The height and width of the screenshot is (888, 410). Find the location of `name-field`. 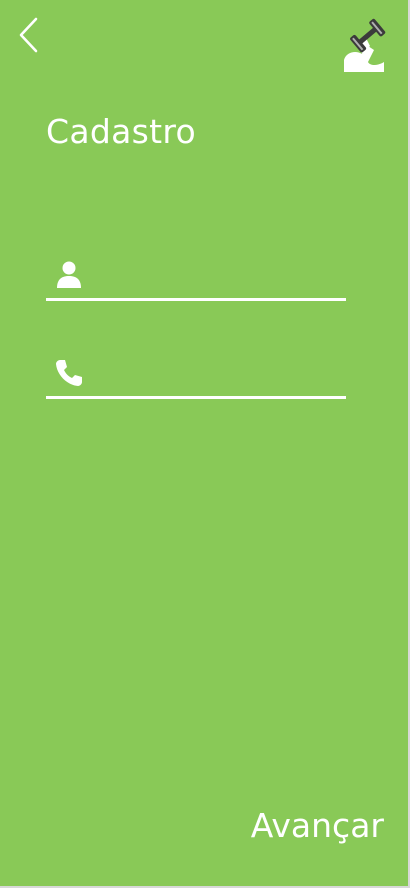

name-field is located at coordinates (196, 277).